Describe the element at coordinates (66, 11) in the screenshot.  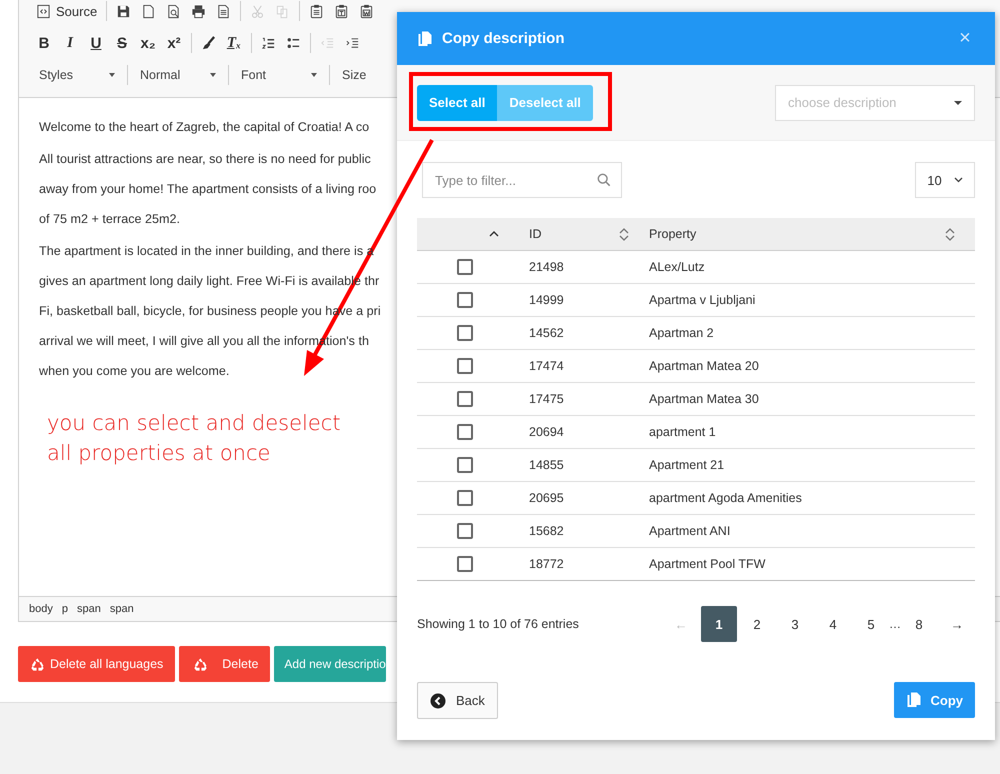
I see `source-button: Source` at that location.